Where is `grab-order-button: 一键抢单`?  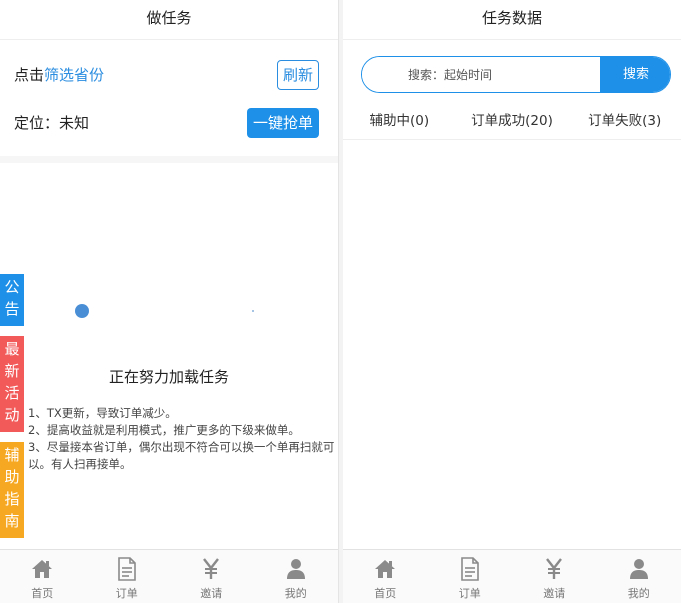
grab-order-button: 一键抢单 is located at coordinates (283, 123).